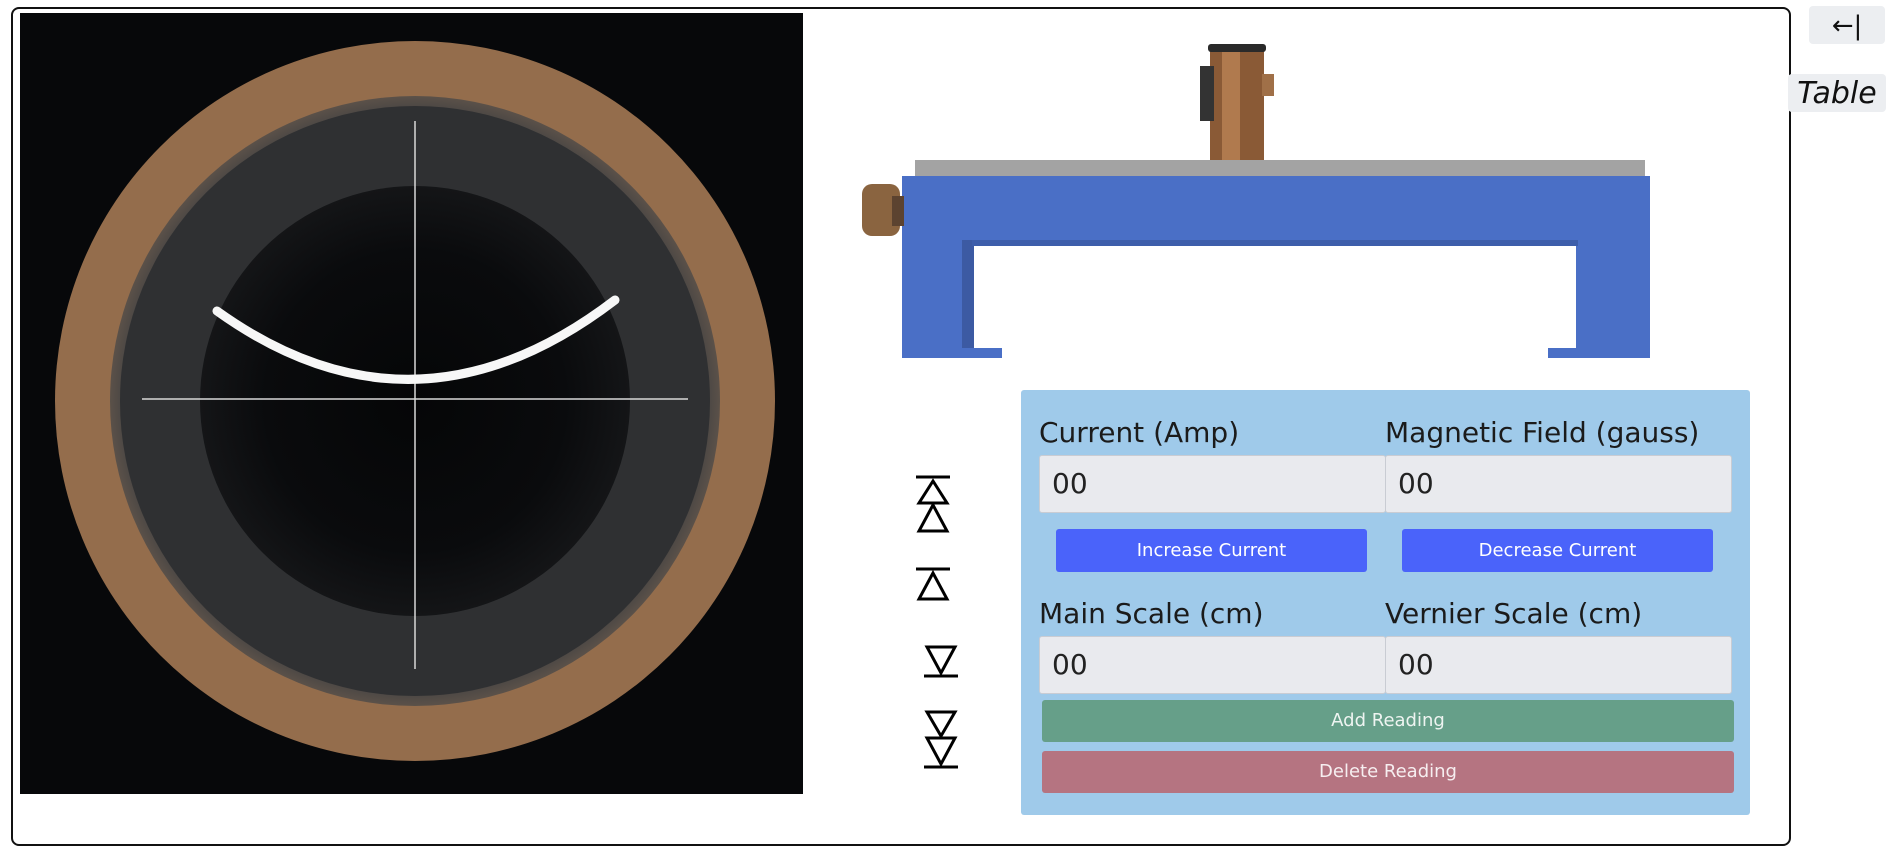 The width and height of the screenshot is (1895, 864). What do you see at coordinates (1139, 432) in the screenshot?
I see `current-label: Current (Amp)` at bounding box center [1139, 432].